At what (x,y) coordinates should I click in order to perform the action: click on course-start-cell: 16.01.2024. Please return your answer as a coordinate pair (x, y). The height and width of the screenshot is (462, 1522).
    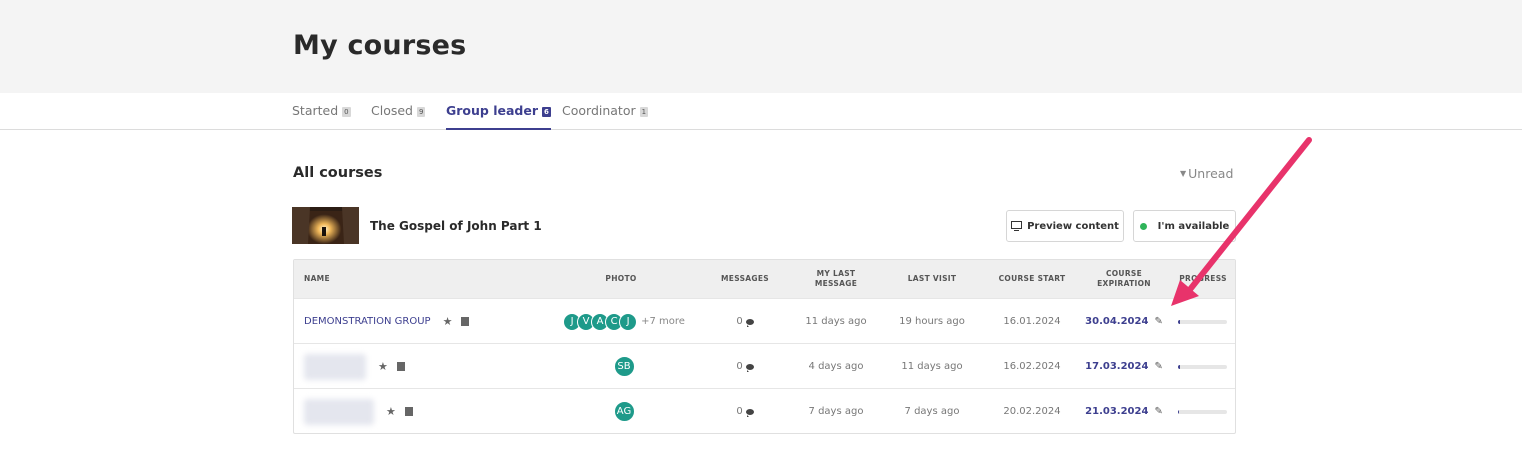
    Looking at the image, I should click on (1032, 321).